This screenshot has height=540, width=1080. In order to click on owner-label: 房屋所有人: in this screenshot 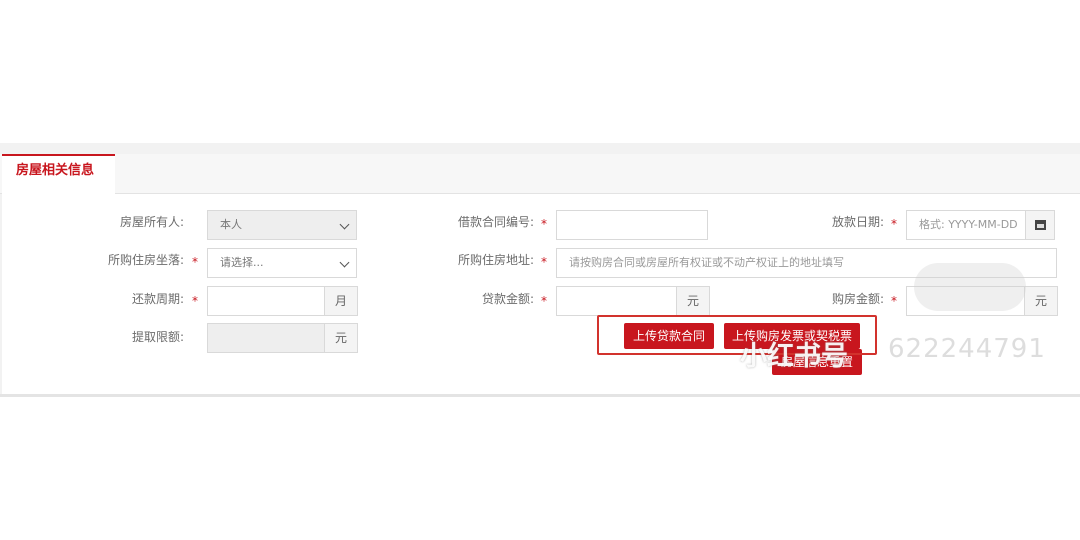, I will do `click(151, 222)`.